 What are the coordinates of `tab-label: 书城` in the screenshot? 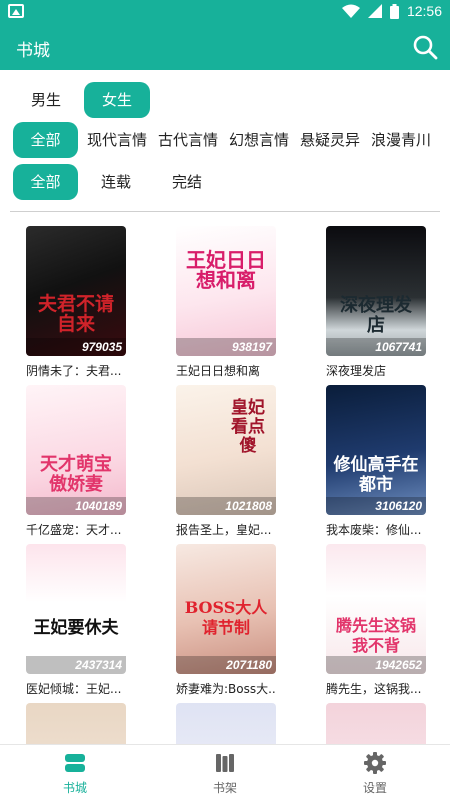 It's located at (74, 788).